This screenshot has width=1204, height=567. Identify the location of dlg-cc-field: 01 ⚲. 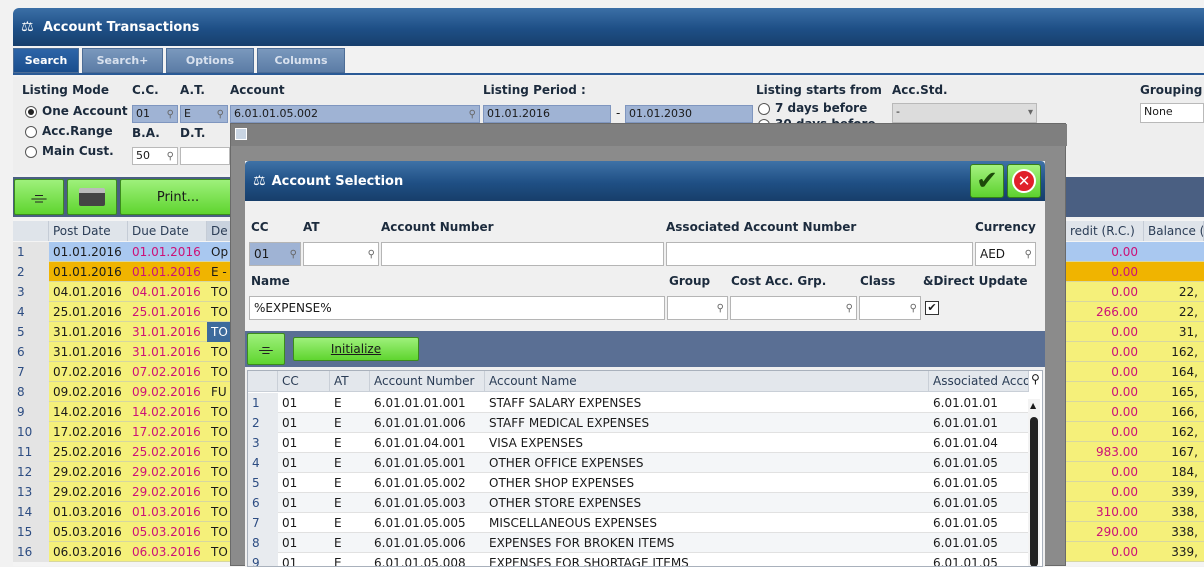
(275, 254).